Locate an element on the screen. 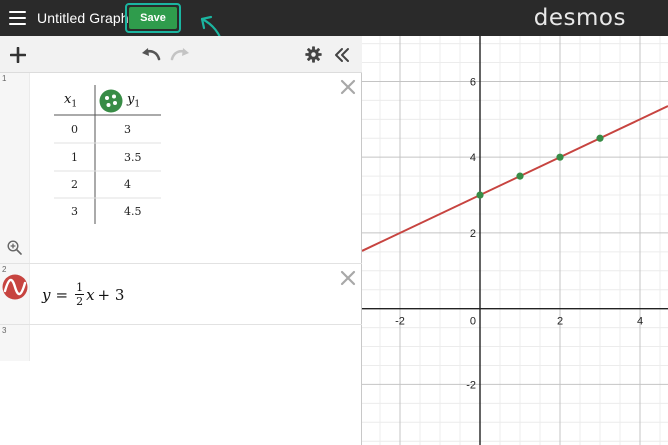 The image size is (668, 445). column-header-y: y1 is located at coordinates (133, 101).